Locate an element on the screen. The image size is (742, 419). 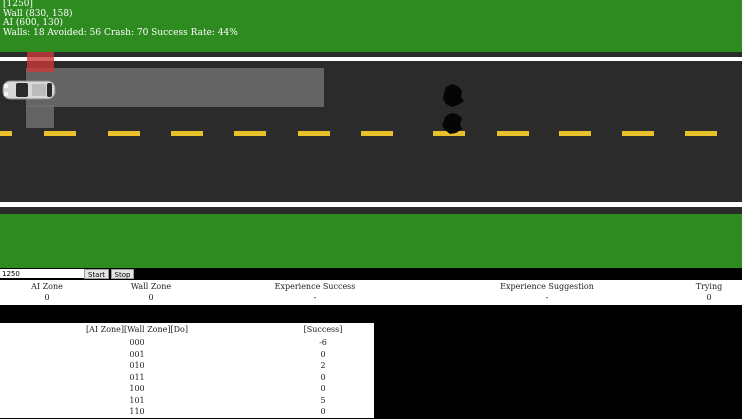
table-row: 110 0 is located at coordinates (187, 413).